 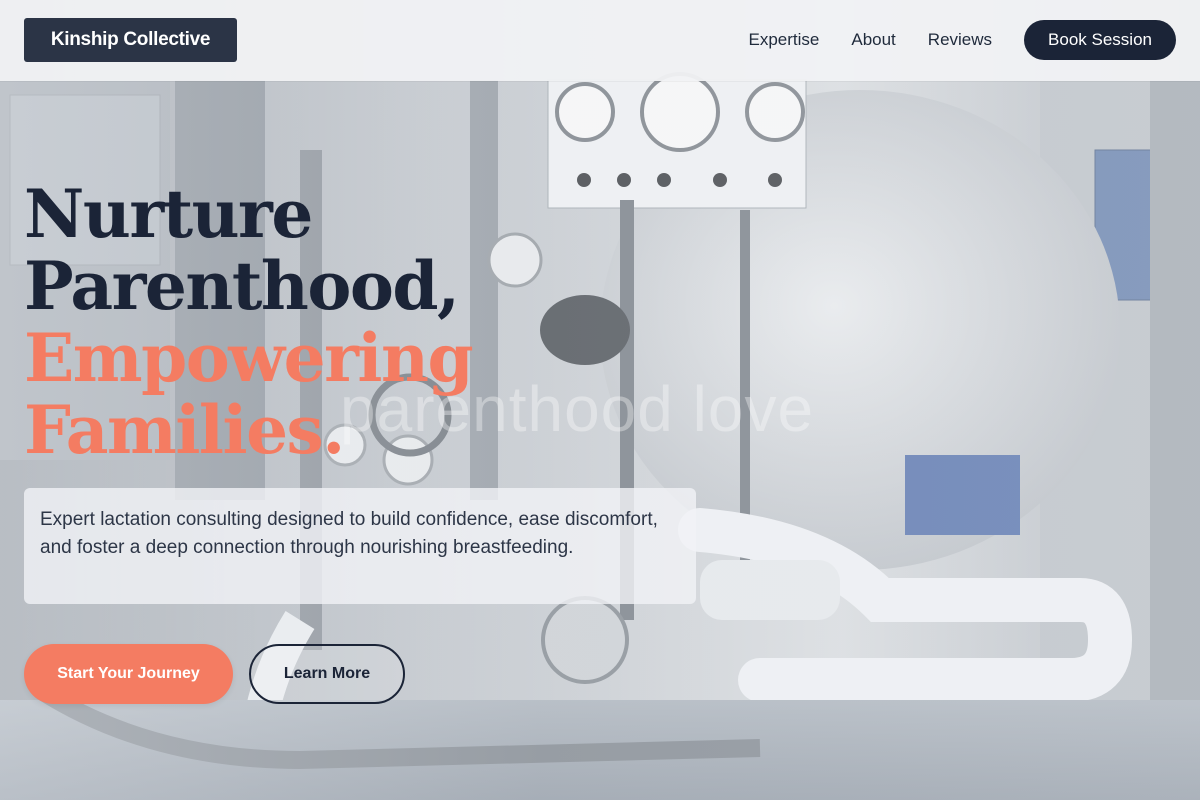 I want to click on hero-heading: Nurture Parenthood, Empowering Families., so click(x=249, y=322).